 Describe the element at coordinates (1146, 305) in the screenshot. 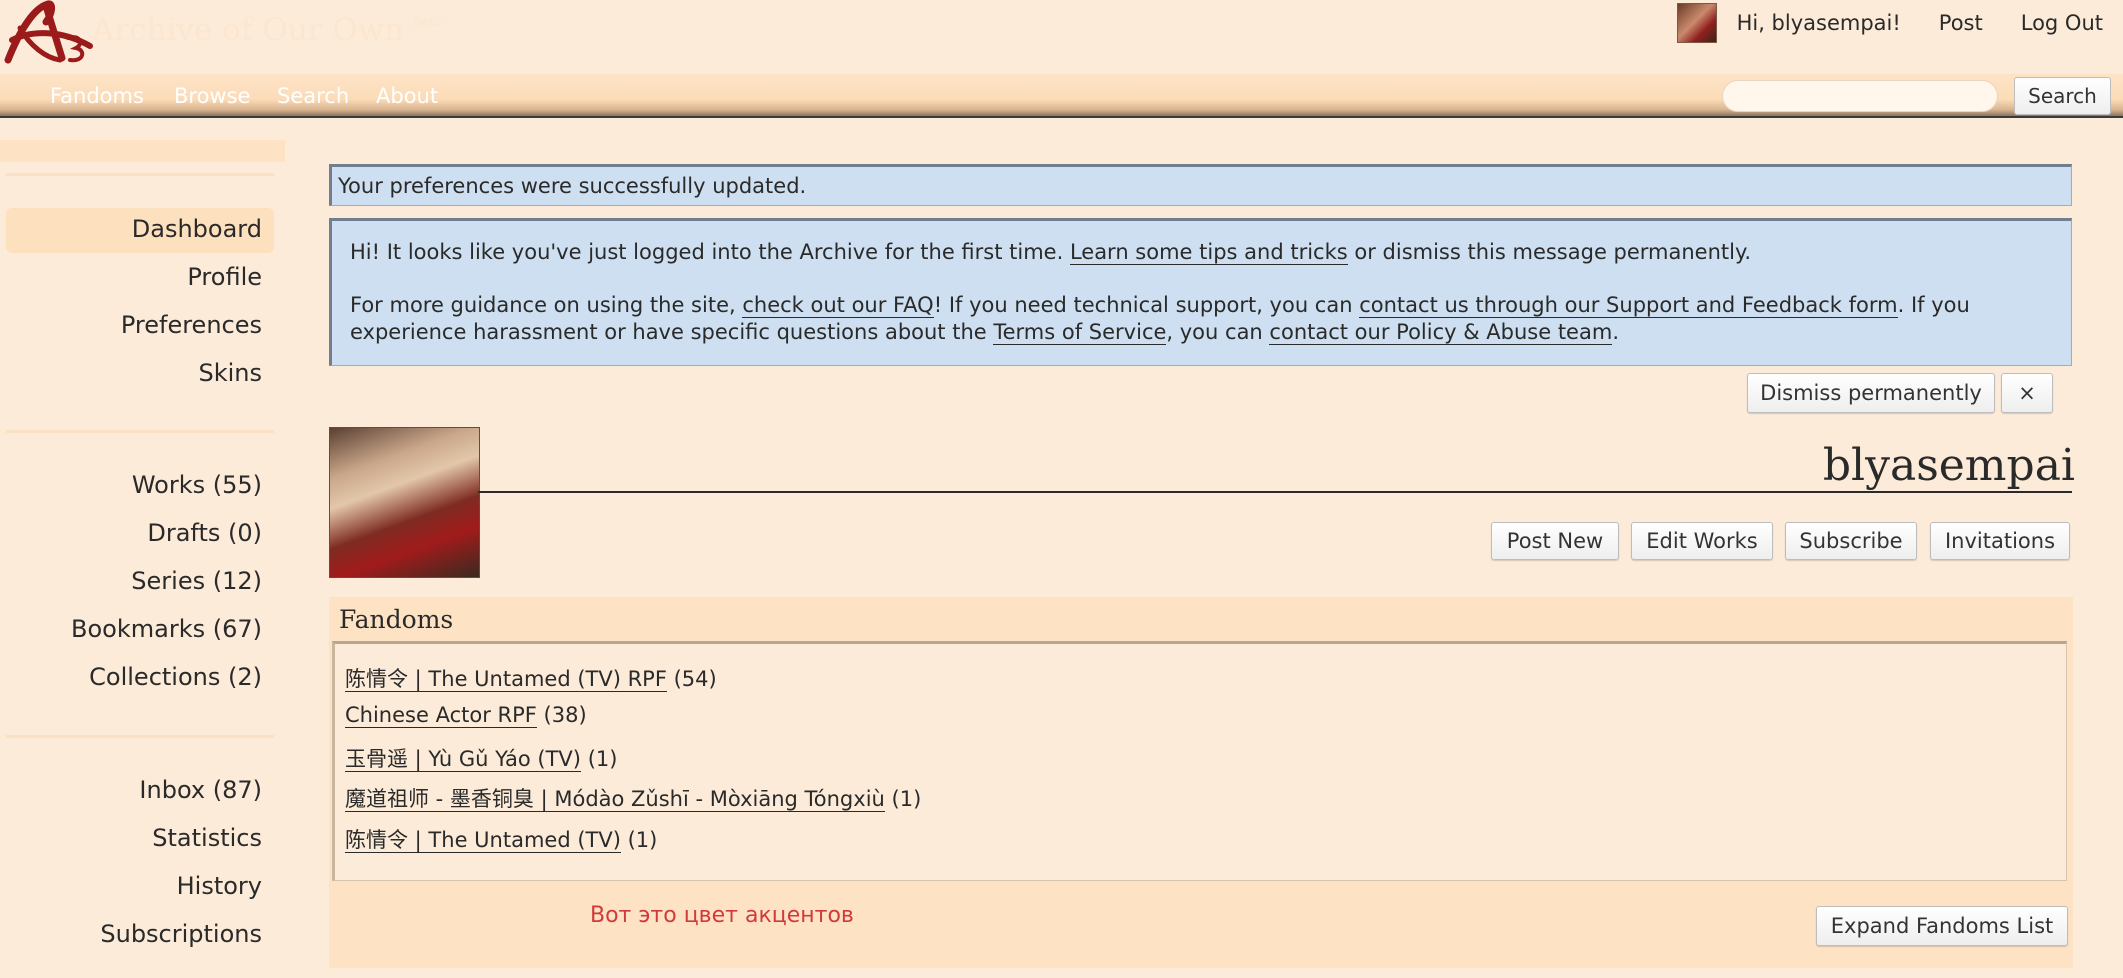

I see `welcome-text: ! If you need technical support, you can` at that location.